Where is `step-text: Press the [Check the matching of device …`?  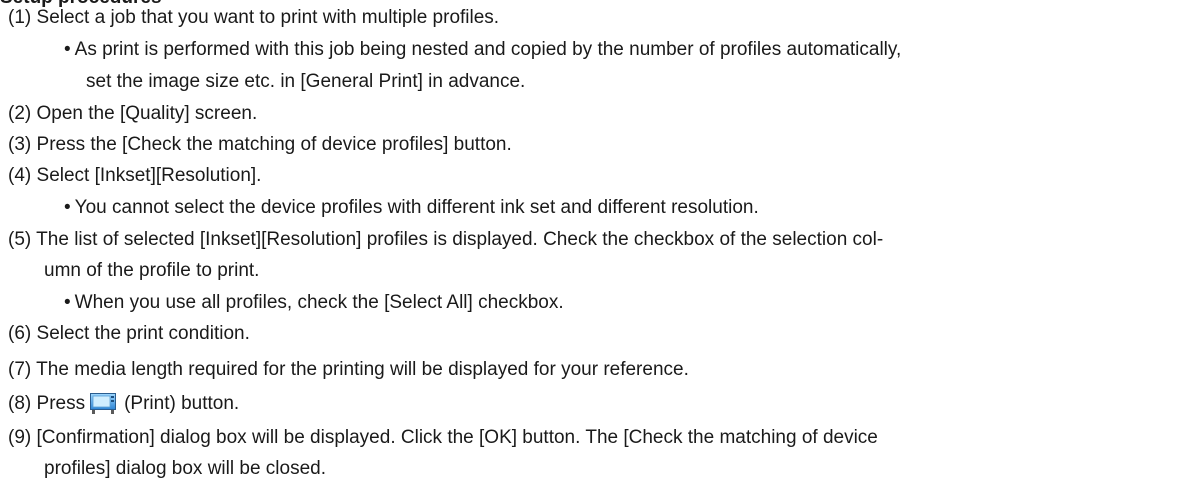
step-text: Press the [Check the matching of device … is located at coordinates (274, 144).